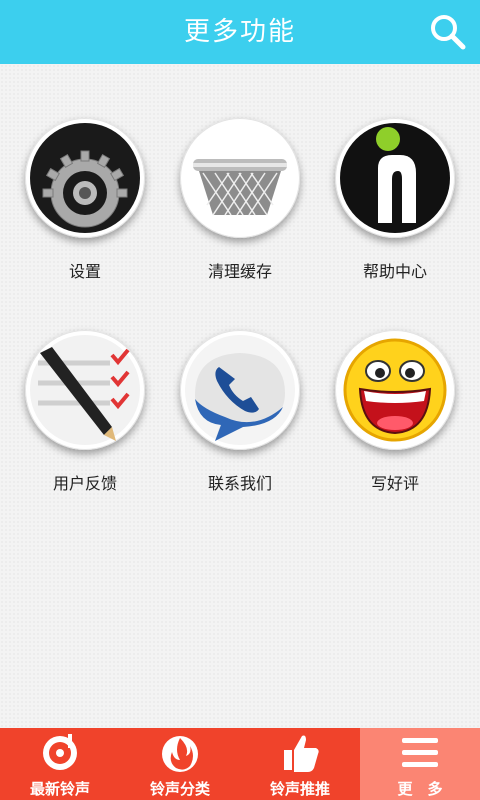 The image size is (480, 800). I want to click on record-icon, so click(60, 752).